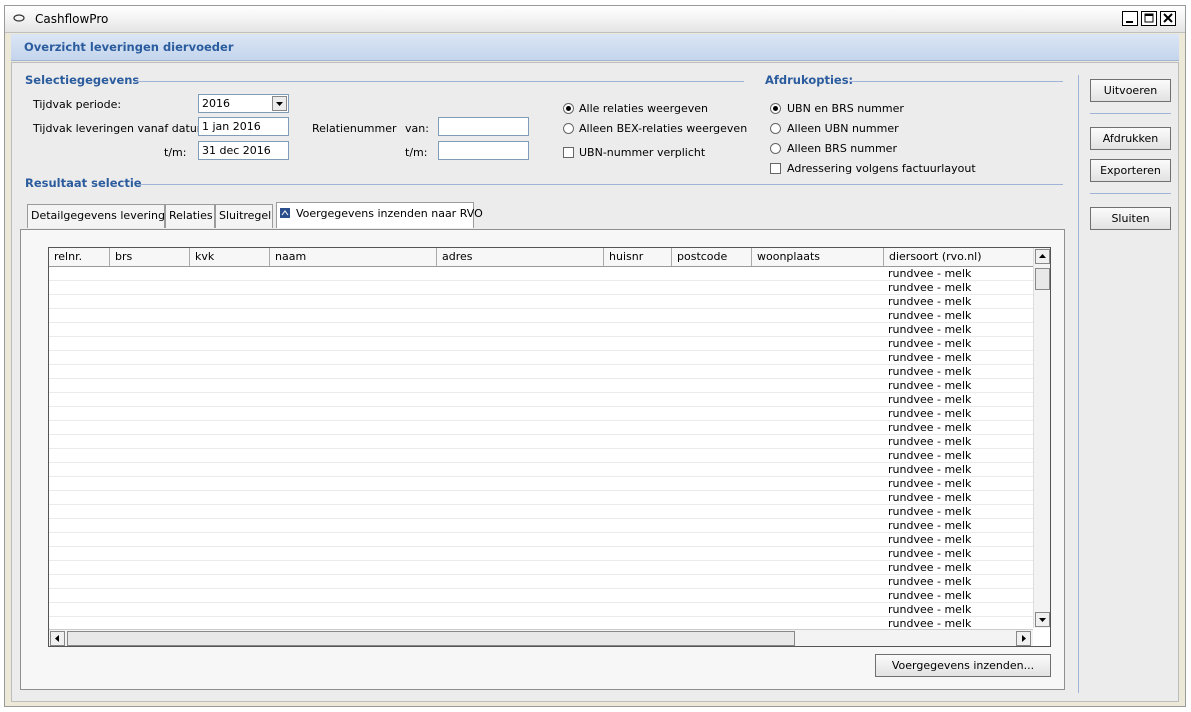  Describe the element at coordinates (956, 81) in the screenshot. I see `section-divider` at that location.